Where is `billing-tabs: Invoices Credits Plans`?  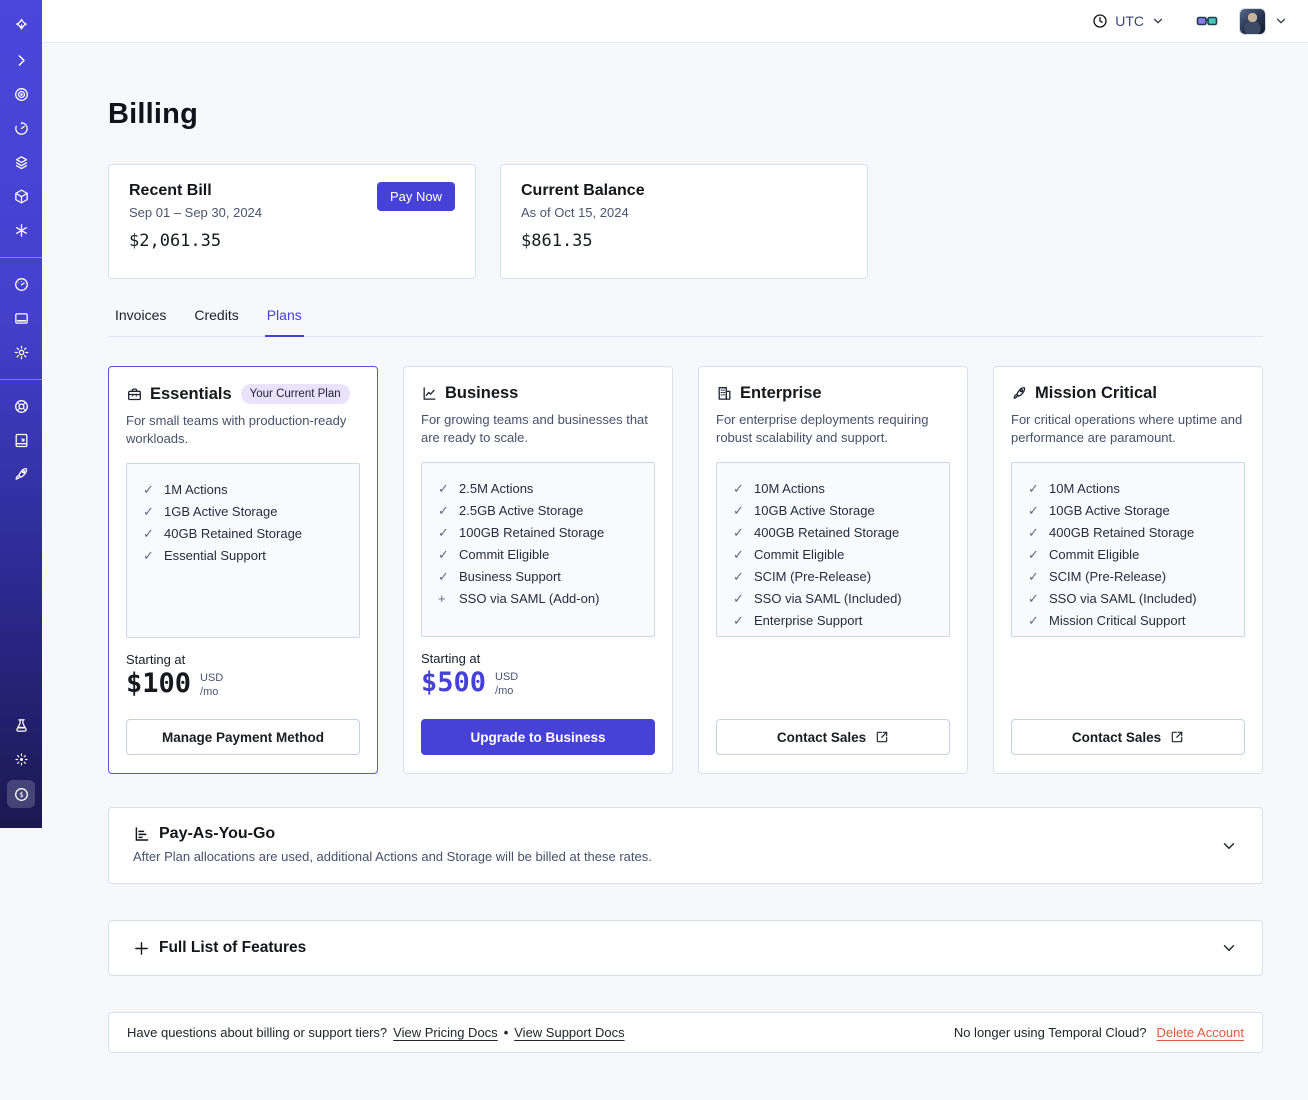
billing-tabs: Invoices Credits Plans is located at coordinates (685, 322).